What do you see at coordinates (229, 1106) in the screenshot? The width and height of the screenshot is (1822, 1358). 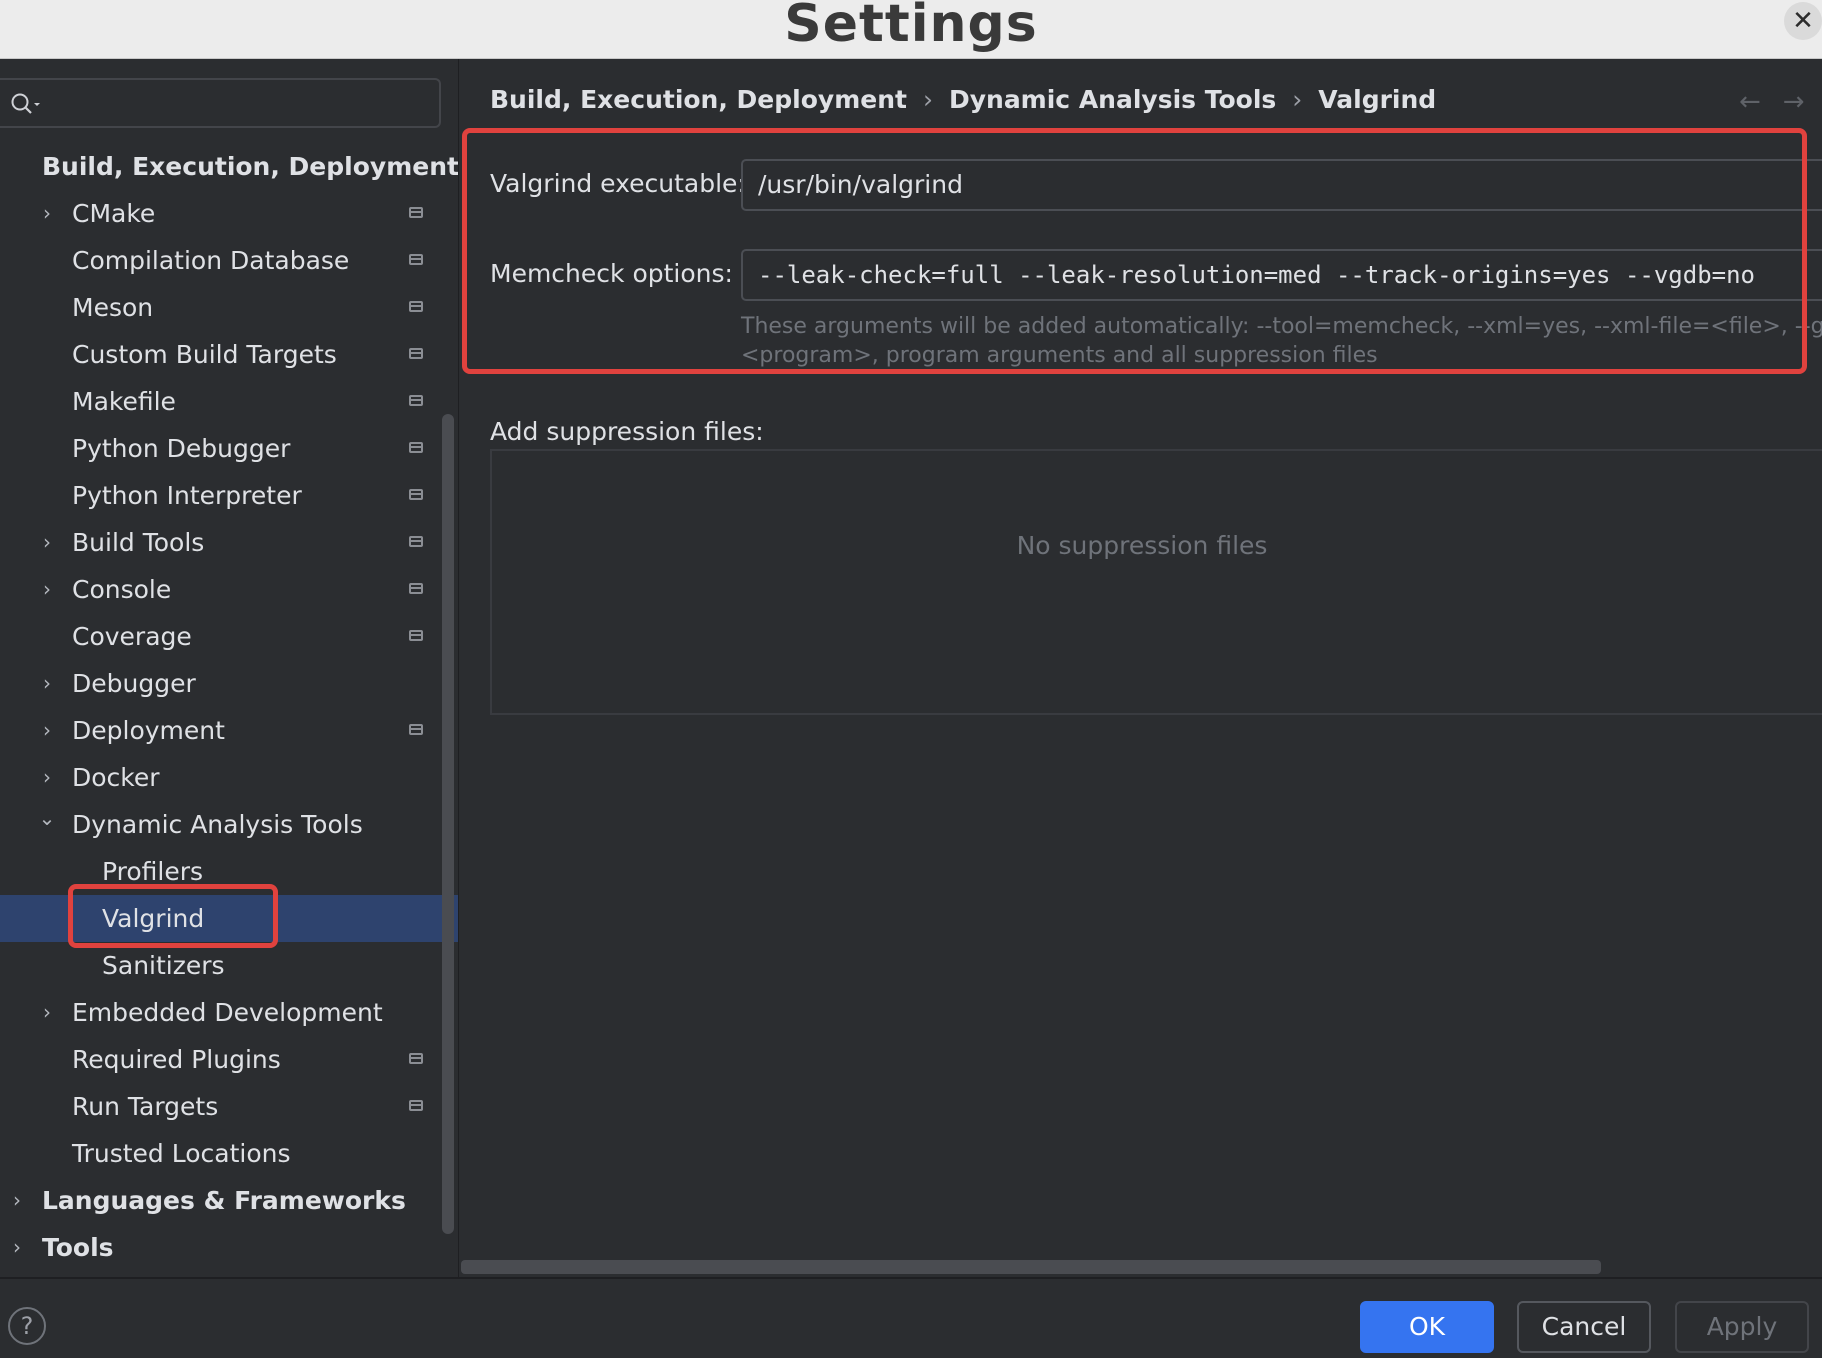 I see `sidebar-item-run-targets: Run Targets` at bounding box center [229, 1106].